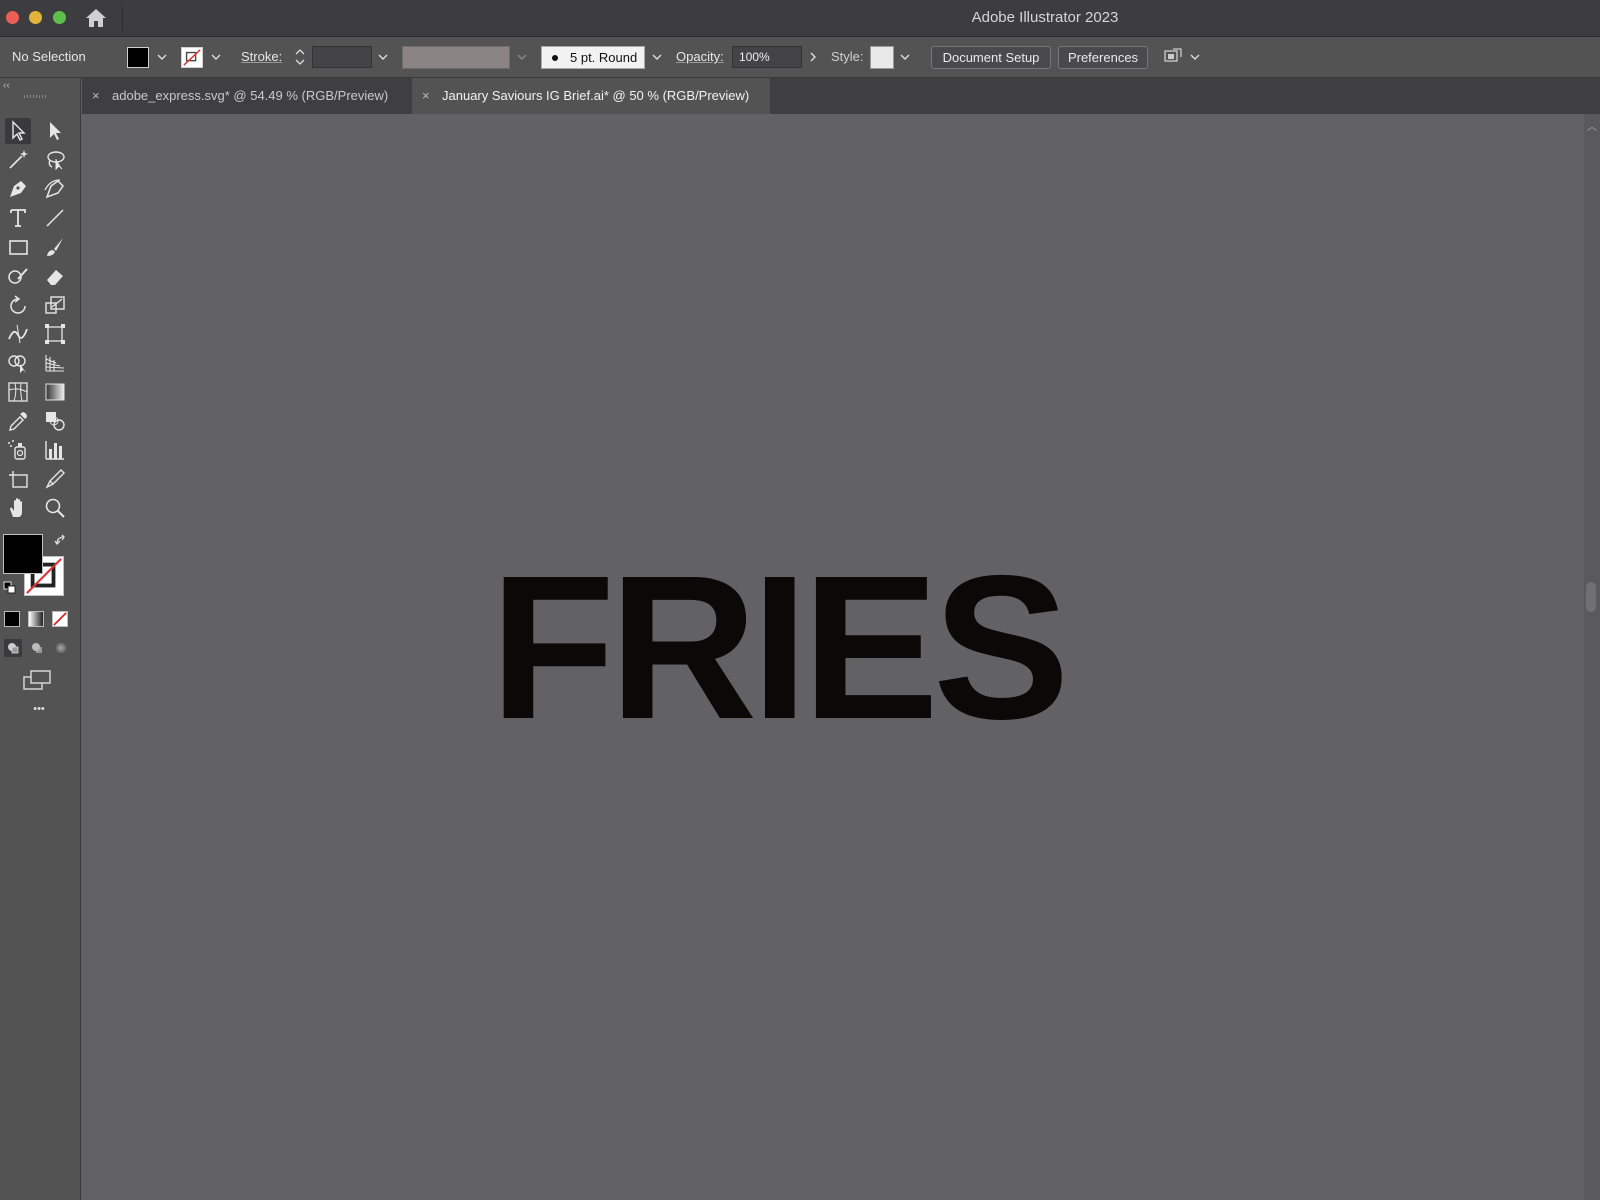 This screenshot has height=1200, width=1600. Describe the element at coordinates (1591, 597) in the screenshot. I see `scrollbar-thumb` at that location.